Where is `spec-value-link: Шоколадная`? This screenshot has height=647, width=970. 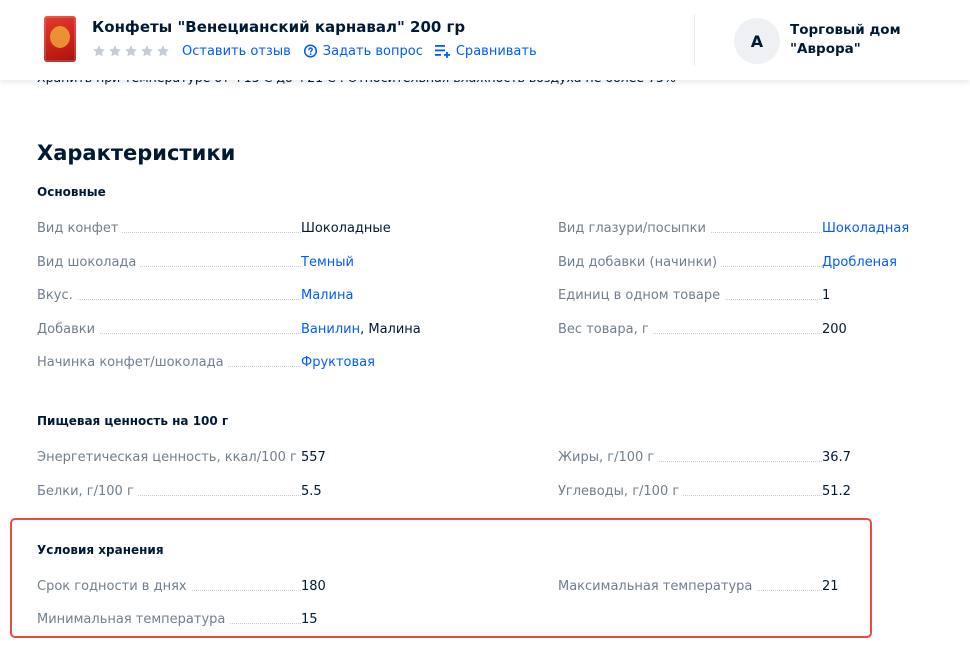 spec-value-link: Шоколадная is located at coordinates (865, 228).